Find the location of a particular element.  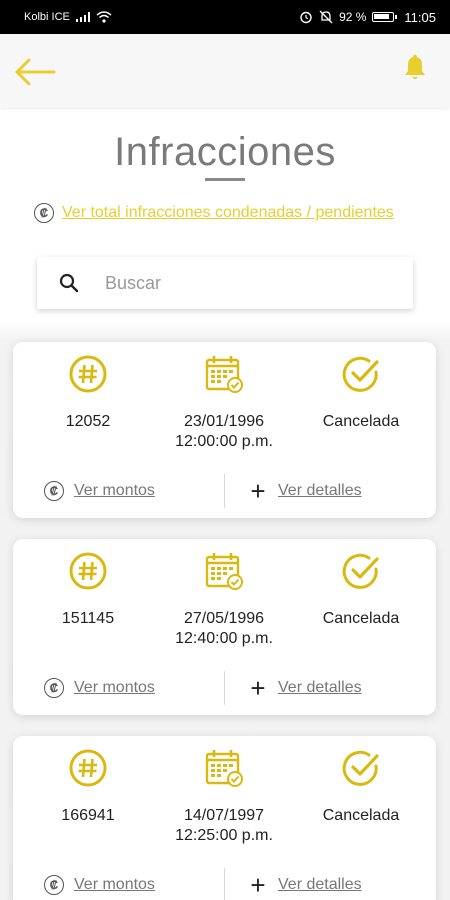

search-icon is located at coordinates (69, 283).